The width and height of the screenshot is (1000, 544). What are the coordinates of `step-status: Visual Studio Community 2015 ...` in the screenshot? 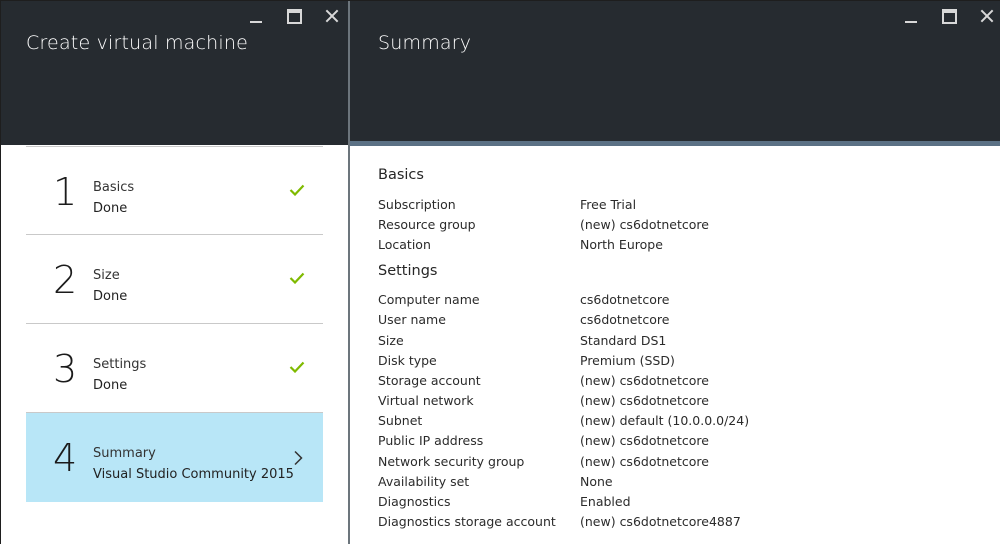 It's located at (193, 474).